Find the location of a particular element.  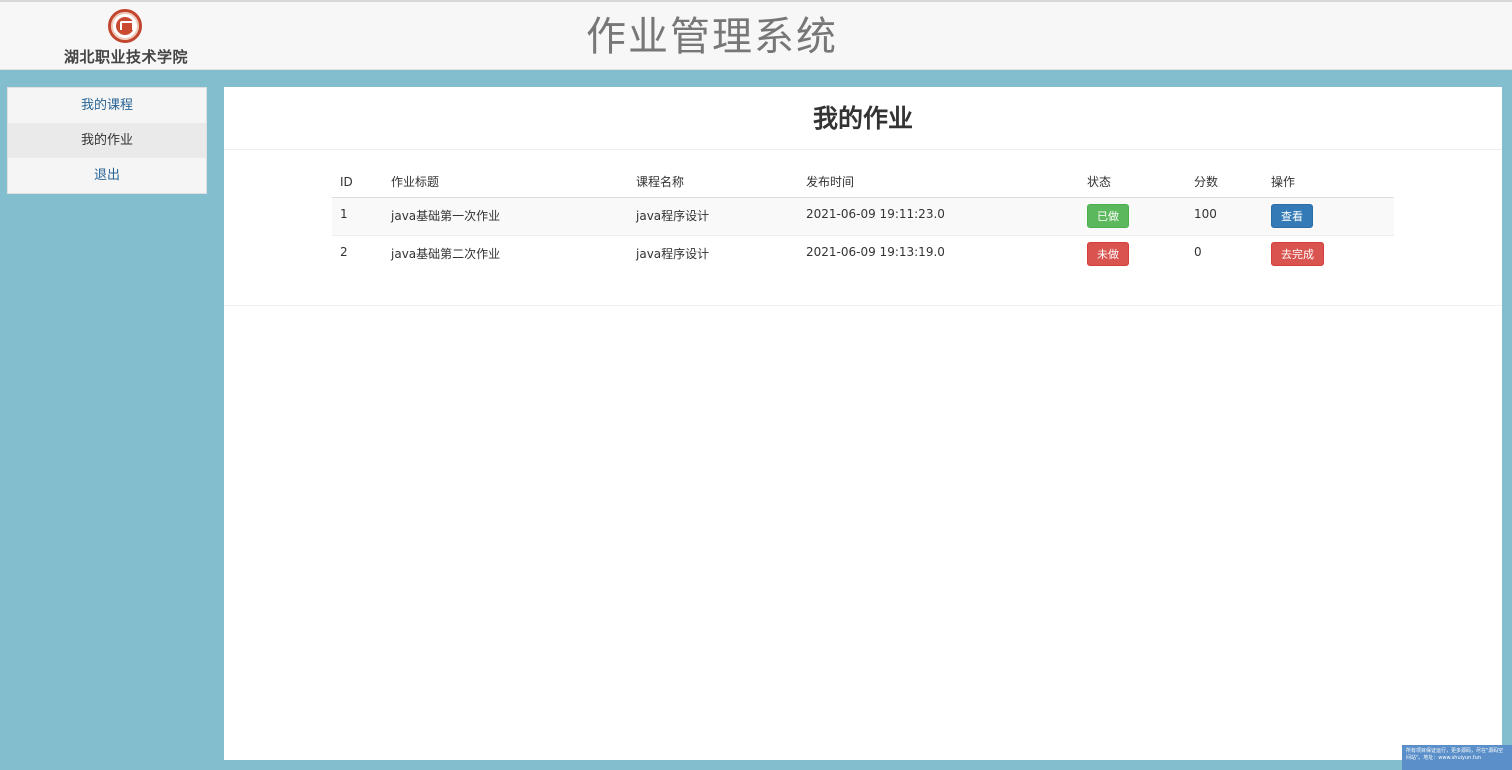

sidebar-nav: 我的课程 我的作业 退出 is located at coordinates (107, 140).